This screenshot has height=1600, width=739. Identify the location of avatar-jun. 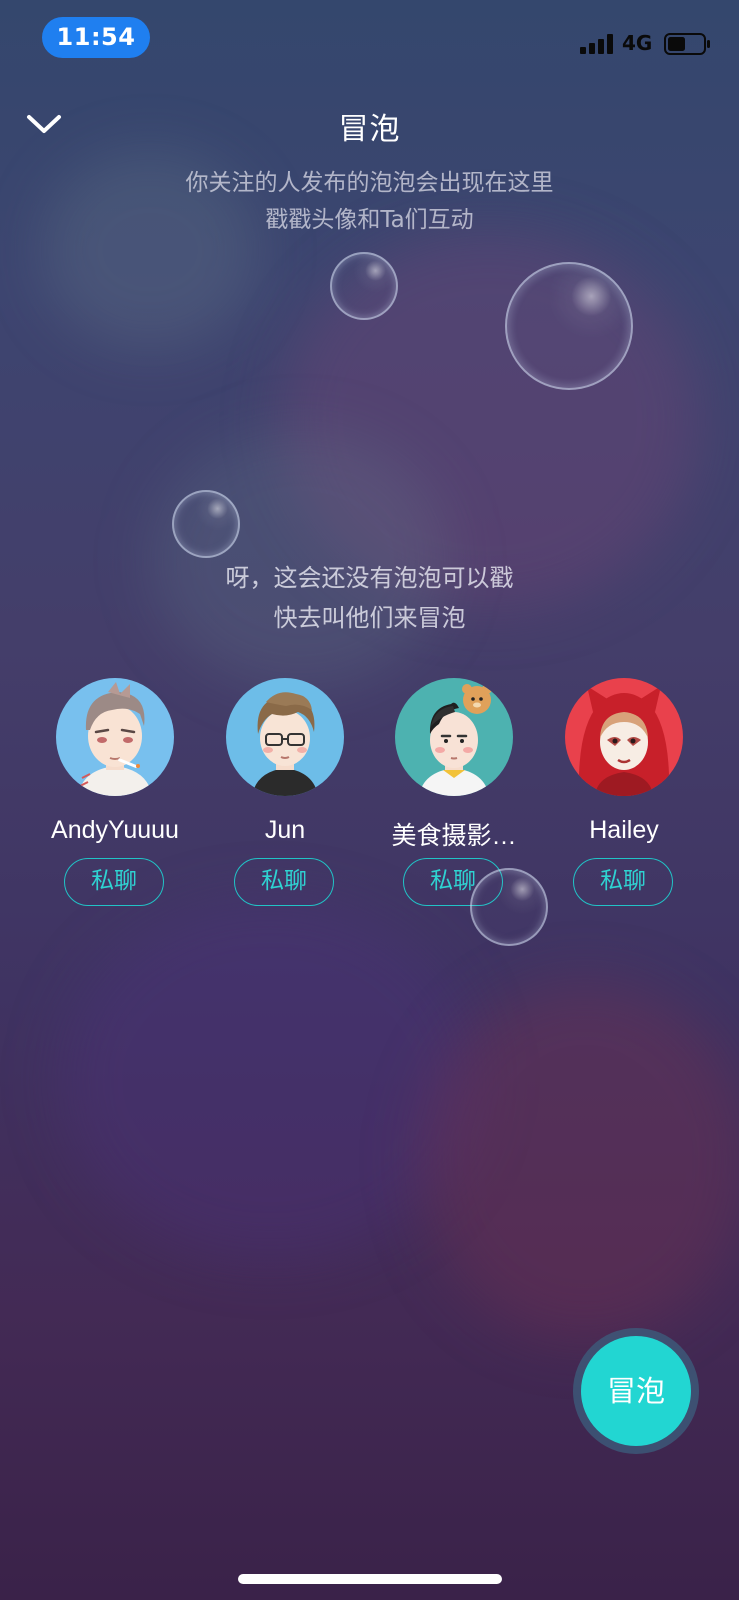
(285, 737).